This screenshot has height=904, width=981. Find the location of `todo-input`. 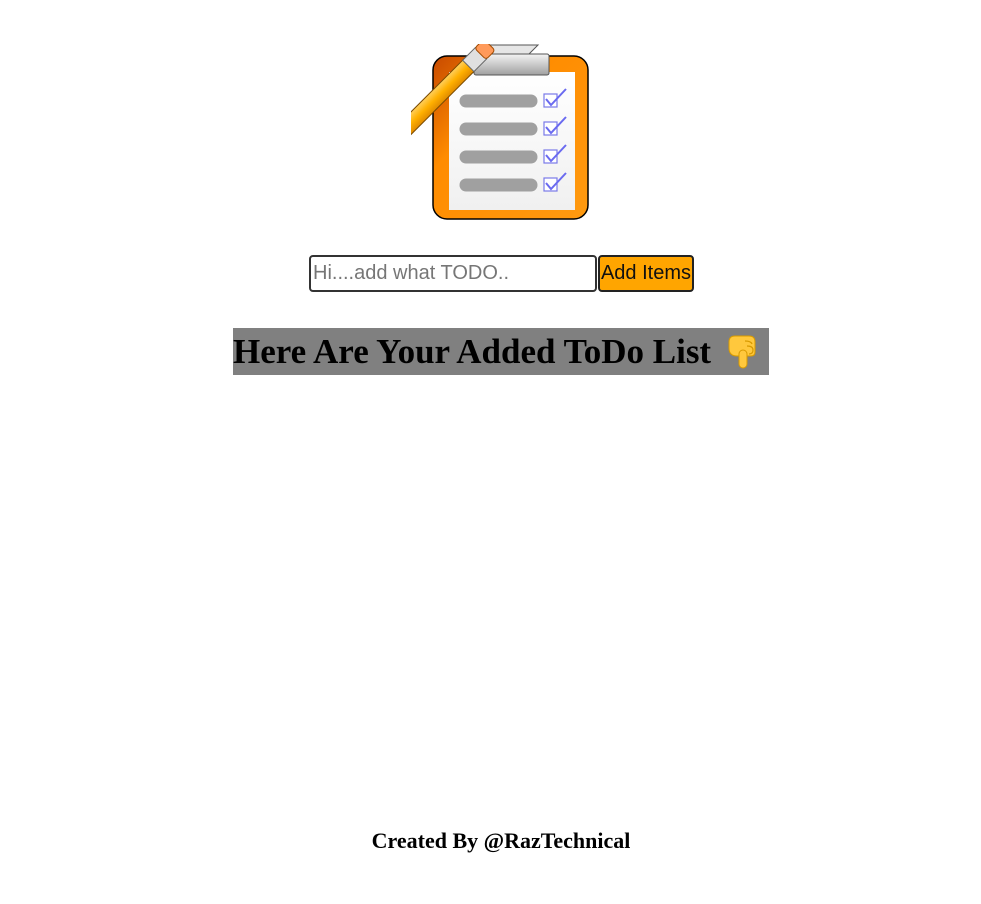

todo-input is located at coordinates (453, 273).